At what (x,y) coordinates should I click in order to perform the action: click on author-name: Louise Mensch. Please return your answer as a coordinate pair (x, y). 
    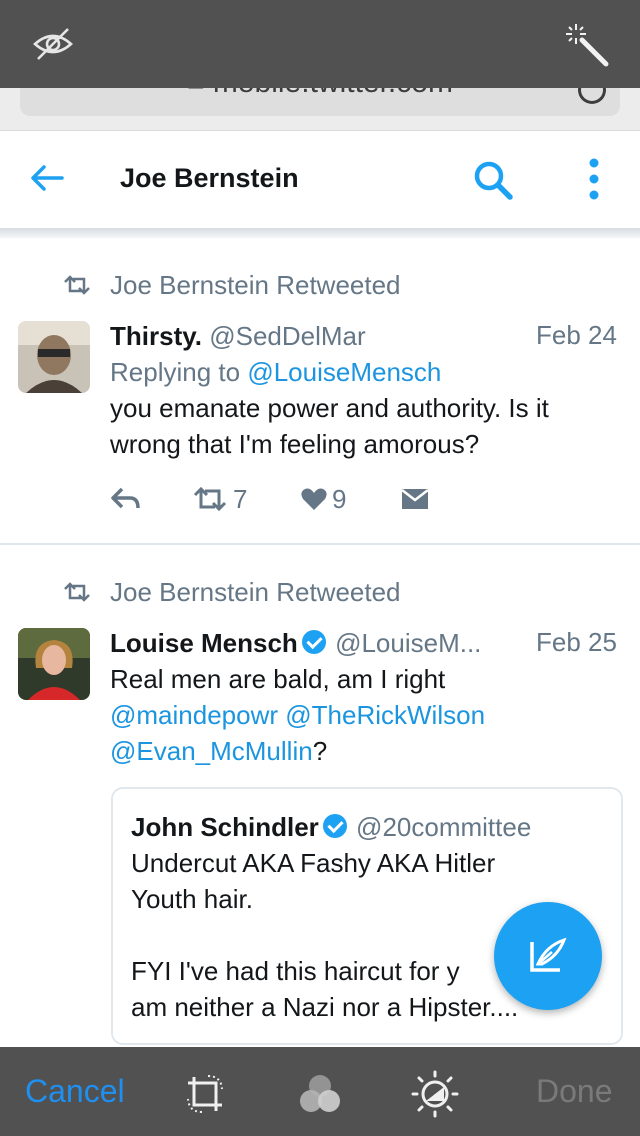
    Looking at the image, I should click on (204, 643).